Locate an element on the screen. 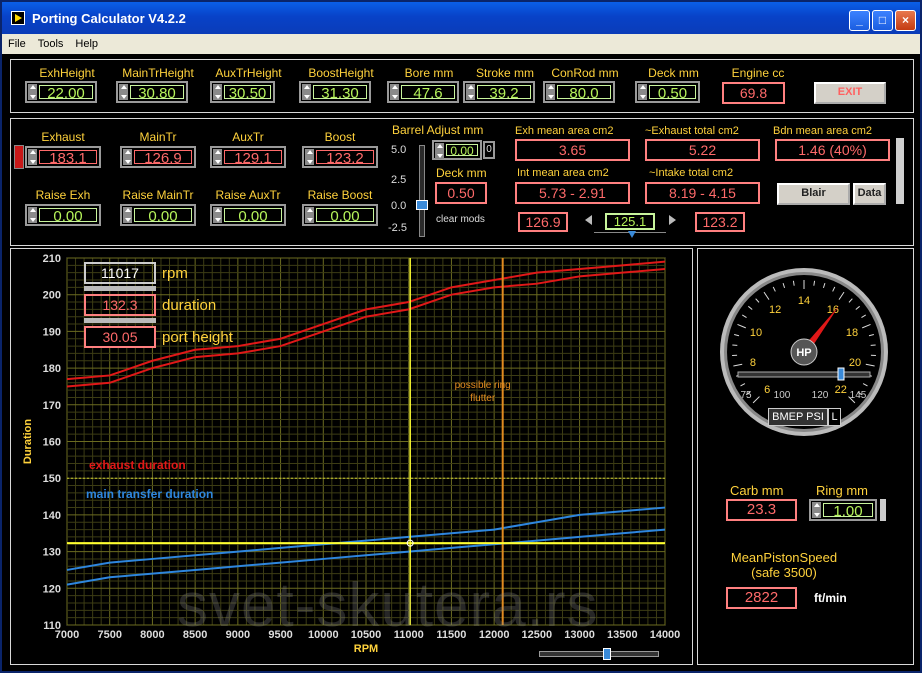 Image resolution: width=922 pixels, height=673 pixels. ring-flutter-annotation: possible ring is located at coordinates (483, 385).